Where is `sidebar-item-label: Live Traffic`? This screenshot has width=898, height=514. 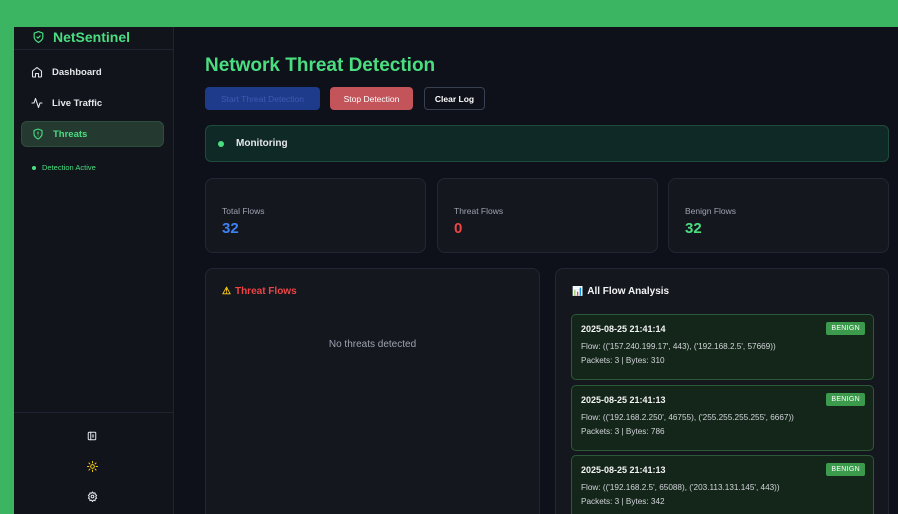
sidebar-item-label: Live Traffic is located at coordinates (77, 103).